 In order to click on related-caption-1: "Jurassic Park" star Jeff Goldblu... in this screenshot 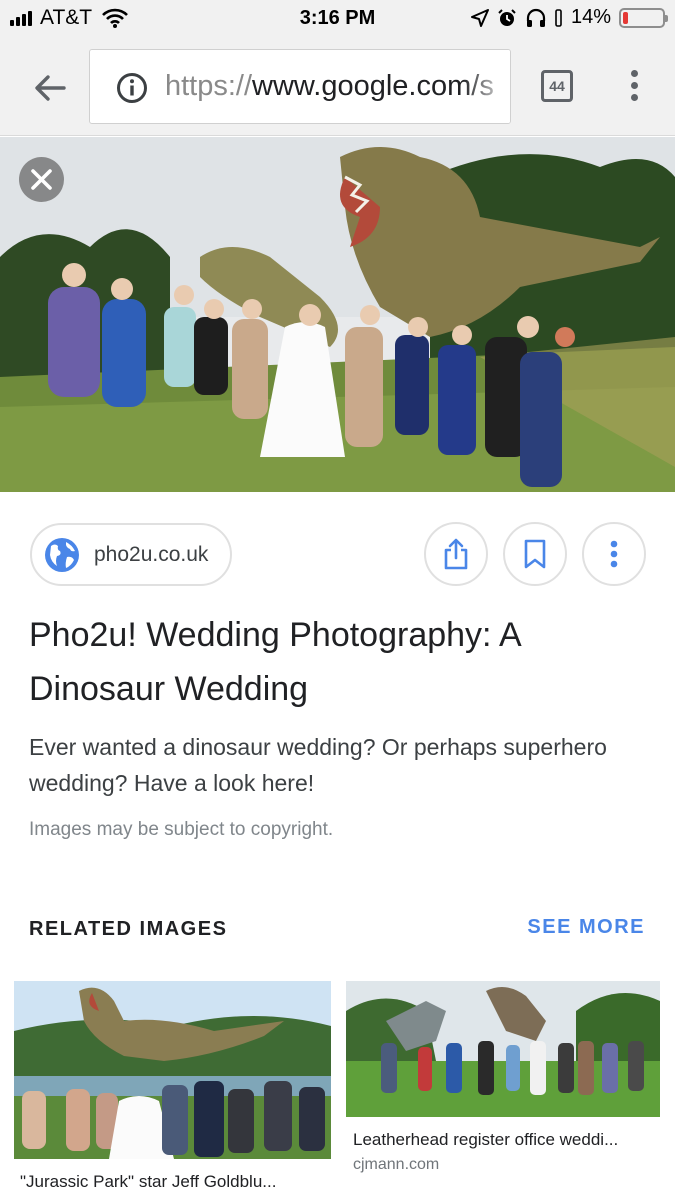, I will do `click(148, 1182)`.